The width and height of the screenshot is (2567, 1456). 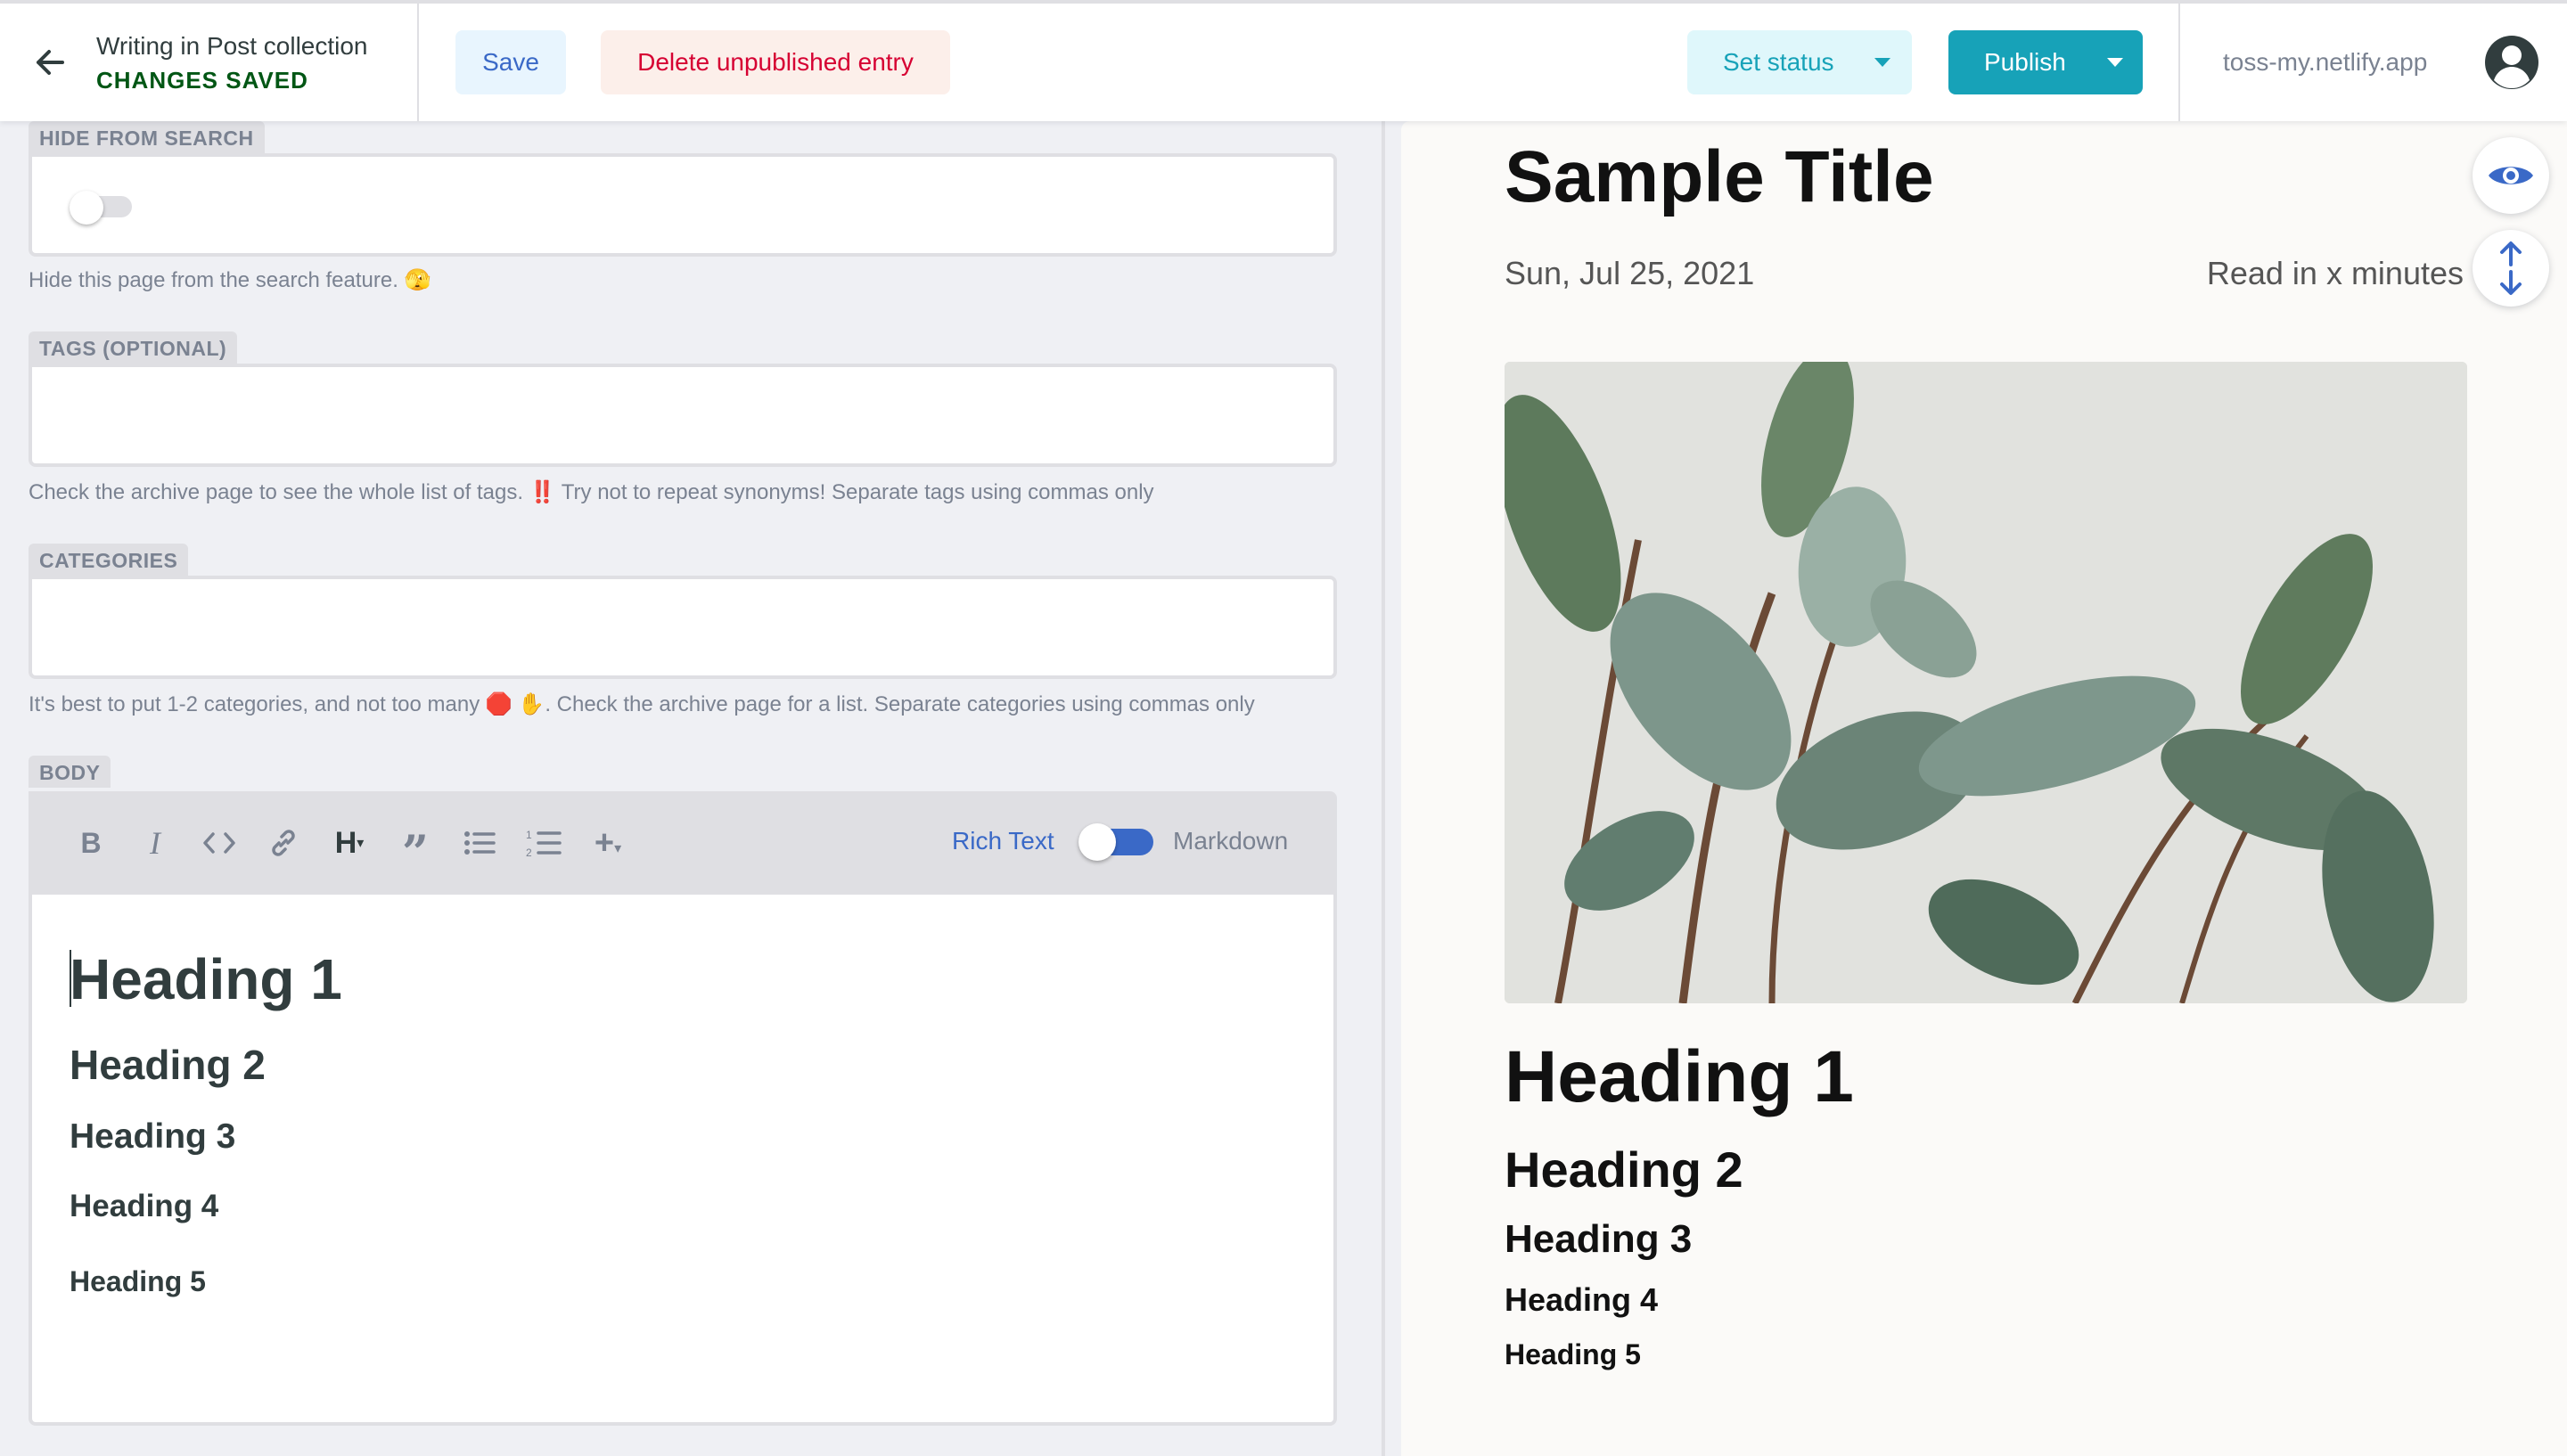 What do you see at coordinates (529, 835) in the screenshot?
I see `svg-text: 1` at bounding box center [529, 835].